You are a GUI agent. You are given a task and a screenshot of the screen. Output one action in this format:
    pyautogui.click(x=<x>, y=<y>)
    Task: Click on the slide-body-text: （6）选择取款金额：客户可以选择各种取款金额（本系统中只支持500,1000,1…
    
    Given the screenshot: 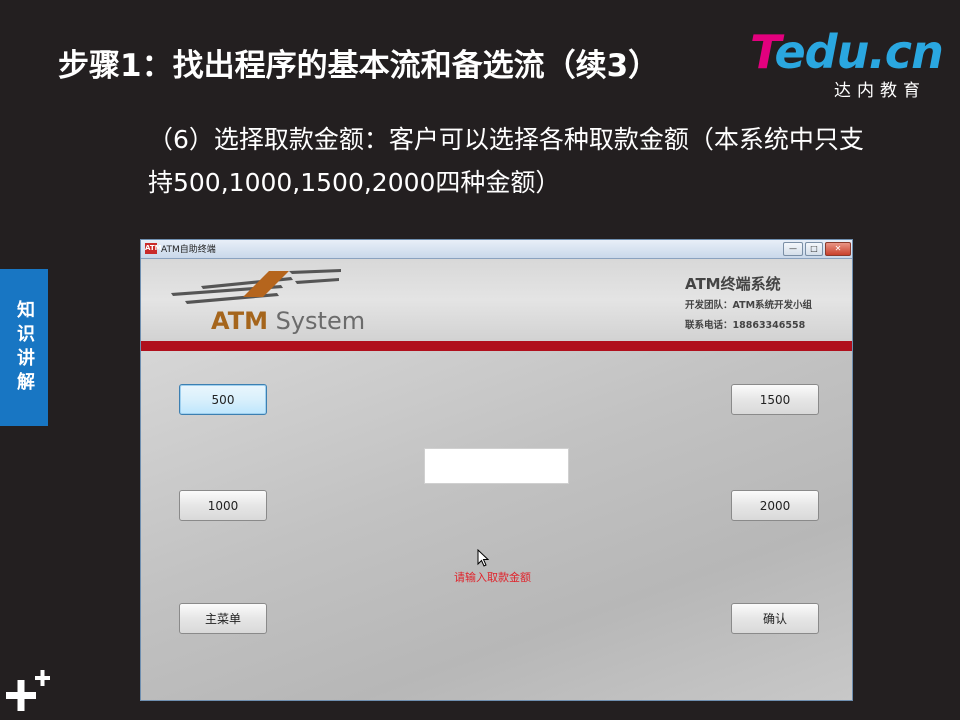 What is the action you would take?
    pyautogui.click(x=506, y=161)
    